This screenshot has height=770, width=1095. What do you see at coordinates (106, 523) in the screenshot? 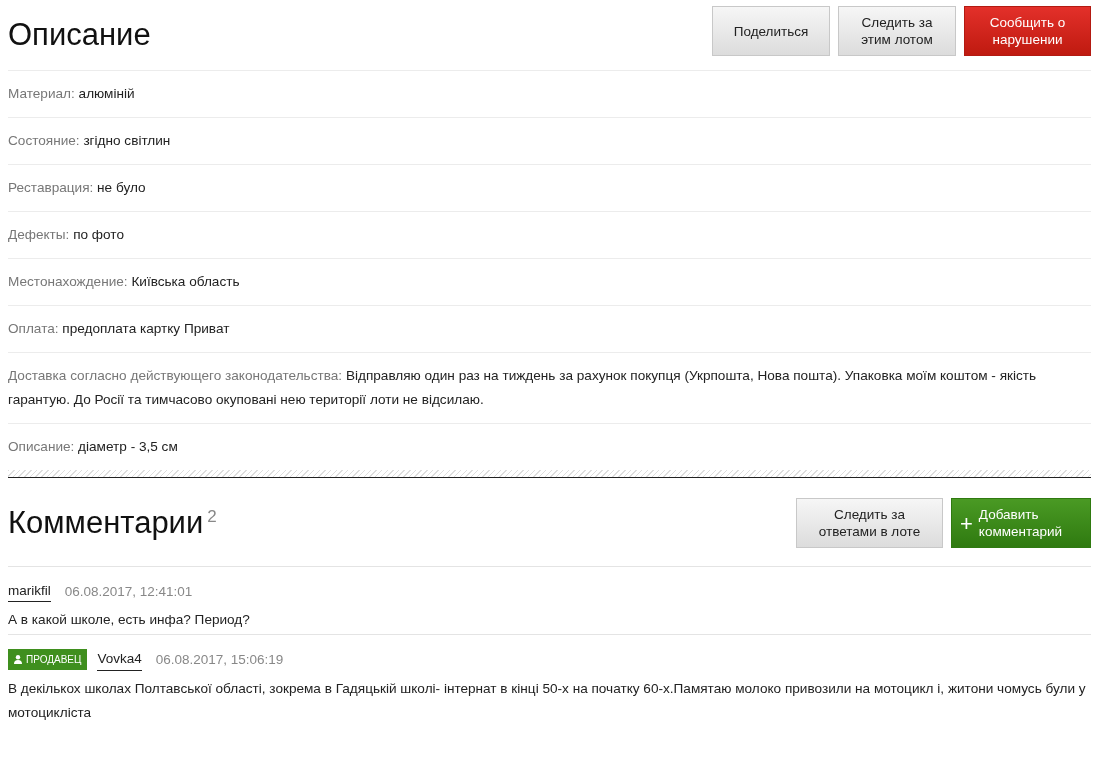
I see `section-title: Комментарии` at bounding box center [106, 523].